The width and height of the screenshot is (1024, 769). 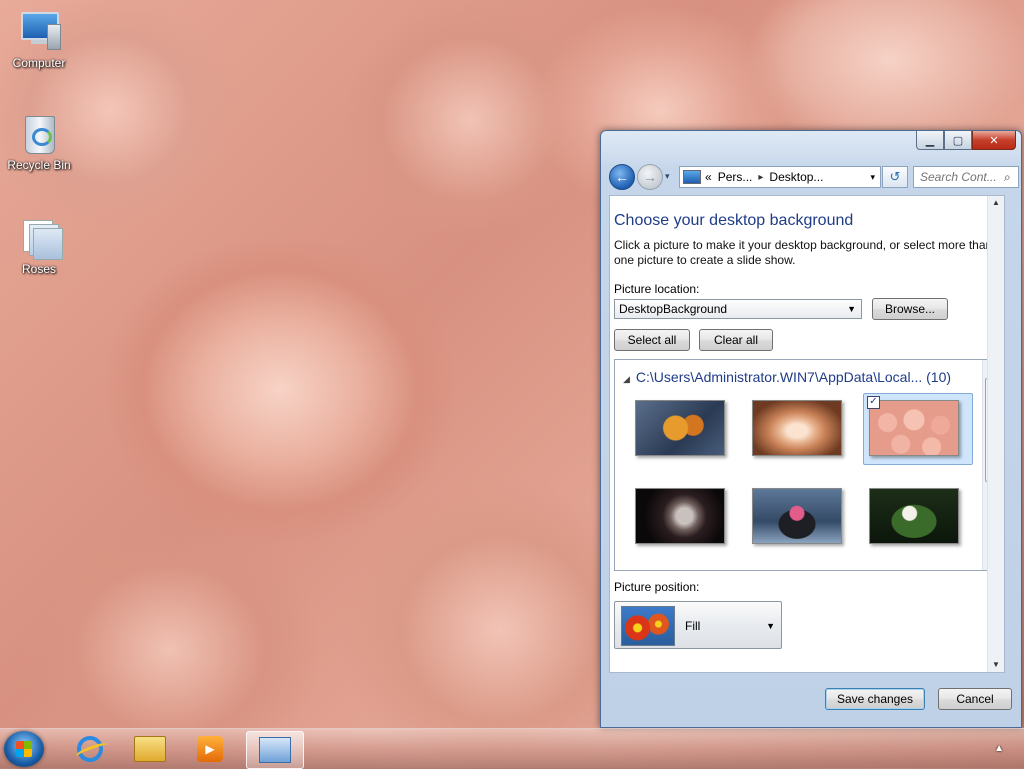 I want to click on start-button, so click(x=24, y=749).